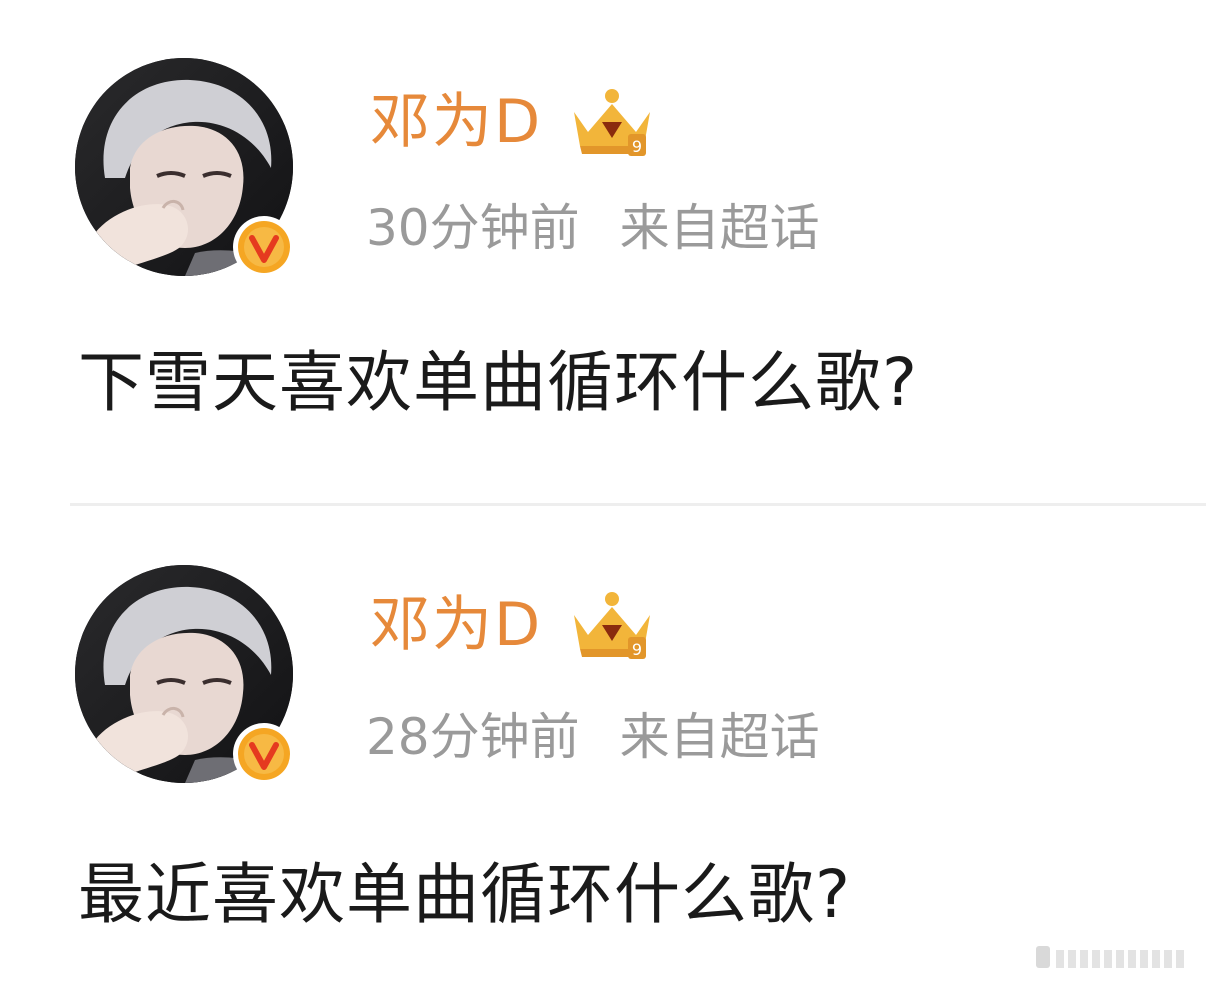  Describe the element at coordinates (473, 228) in the screenshot. I see `post-timestamp: 30分钟前` at that location.